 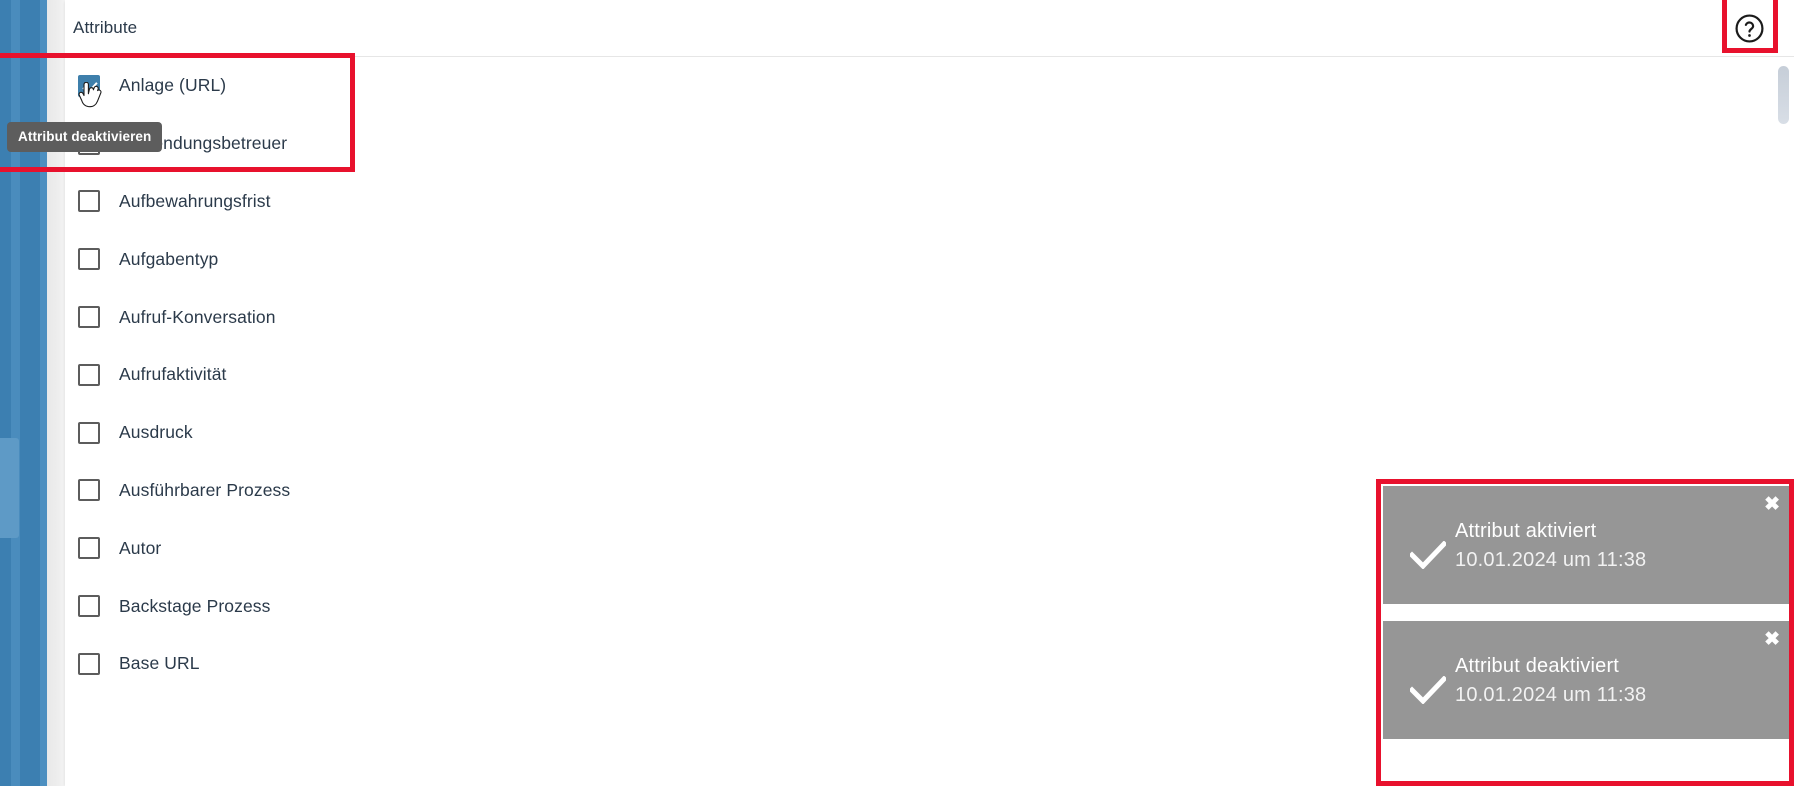 What do you see at coordinates (85, 137) in the screenshot?
I see `tooltip: Attribut deaktivieren` at bounding box center [85, 137].